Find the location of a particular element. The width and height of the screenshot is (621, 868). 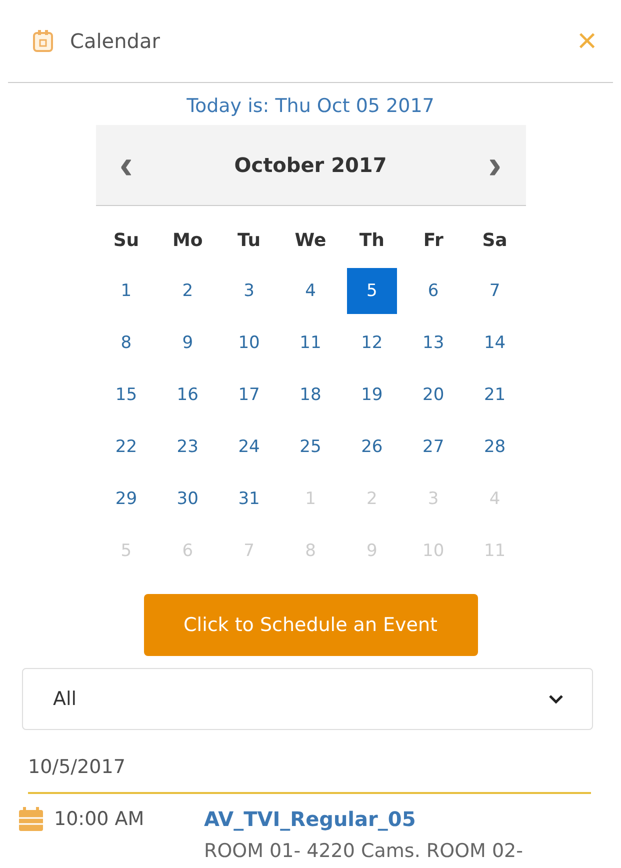

calendar-day: 14 is located at coordinates (495, 343).